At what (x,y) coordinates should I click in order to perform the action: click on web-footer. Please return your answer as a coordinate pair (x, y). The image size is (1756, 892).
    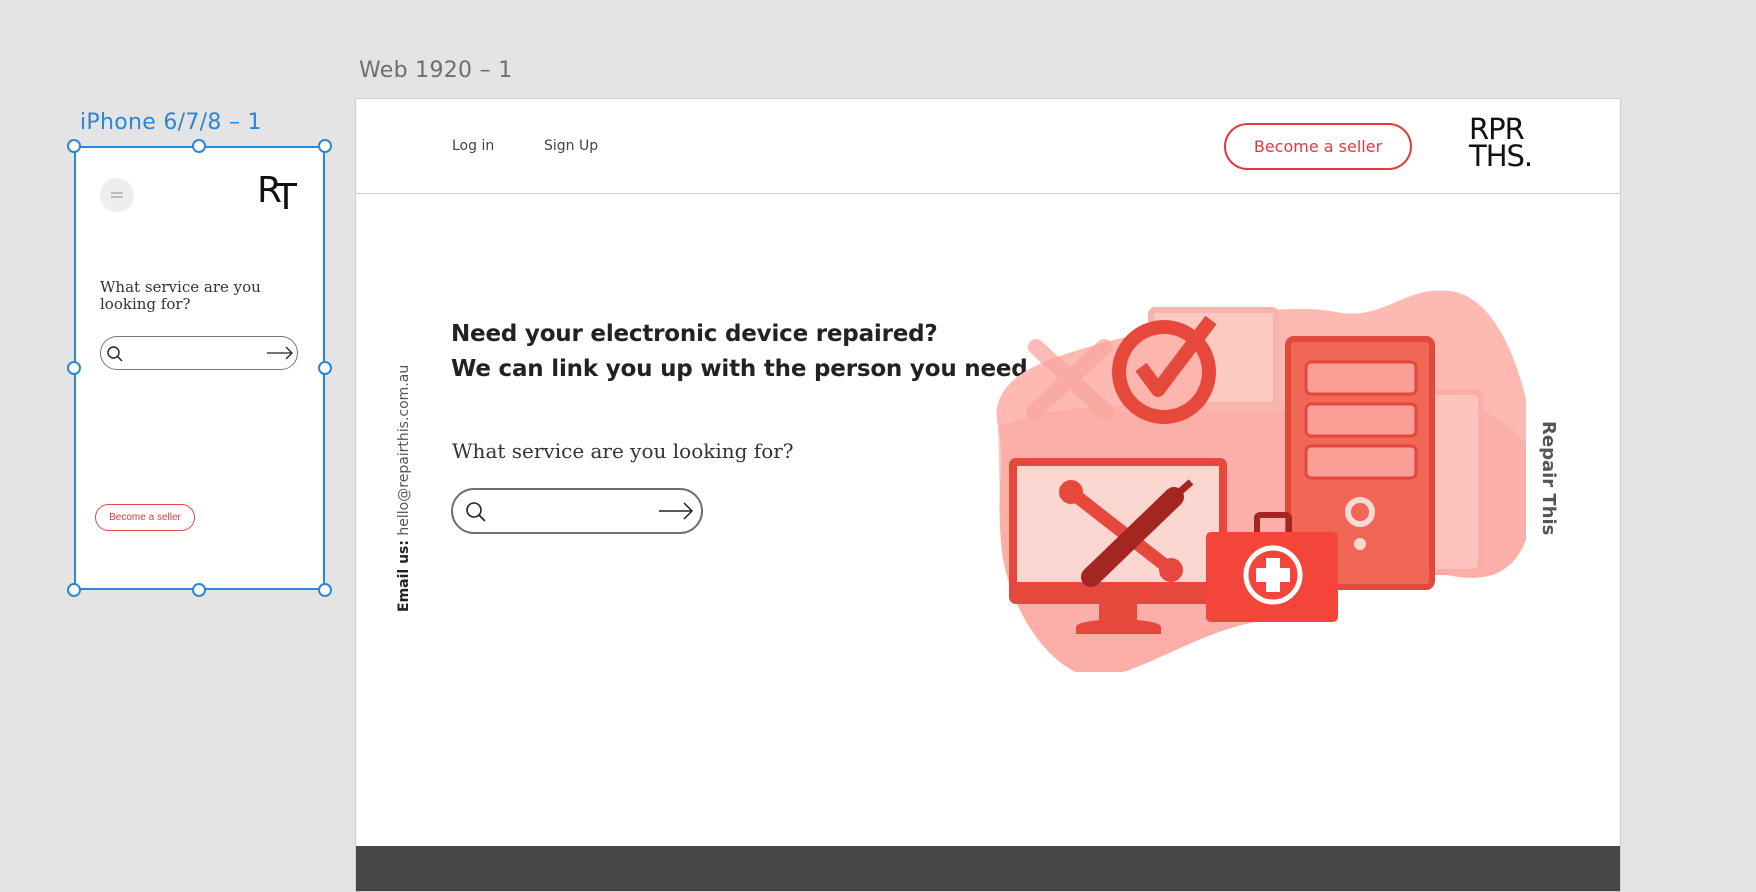
    Looking at the image, I should click on (988, 868).